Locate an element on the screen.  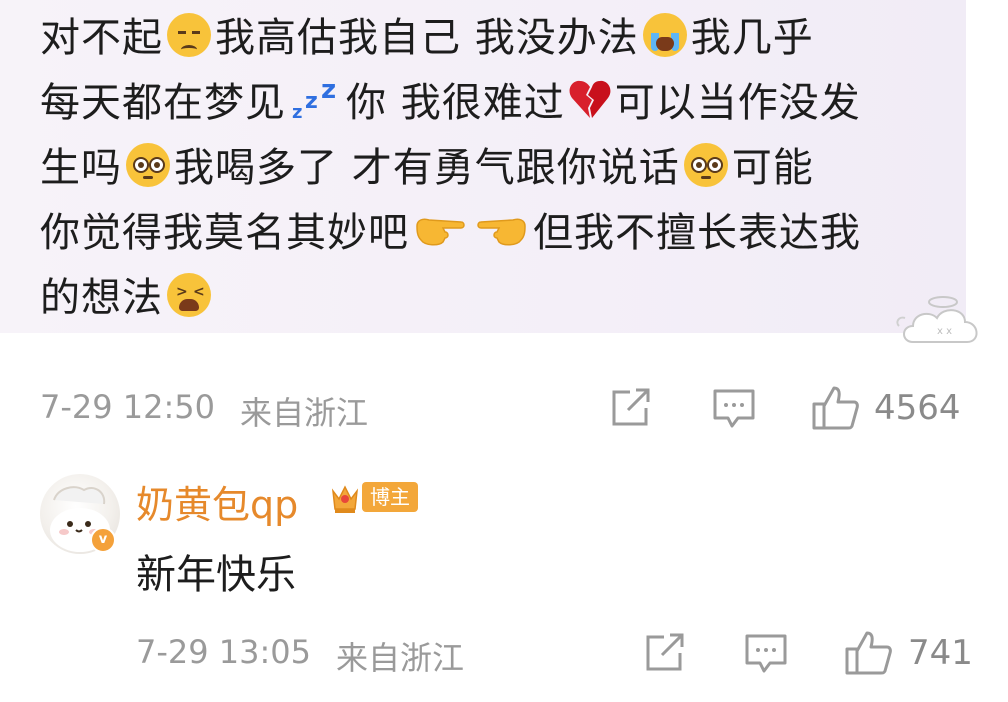
text-segment: 生吗 is located at coordinates (81, 168).